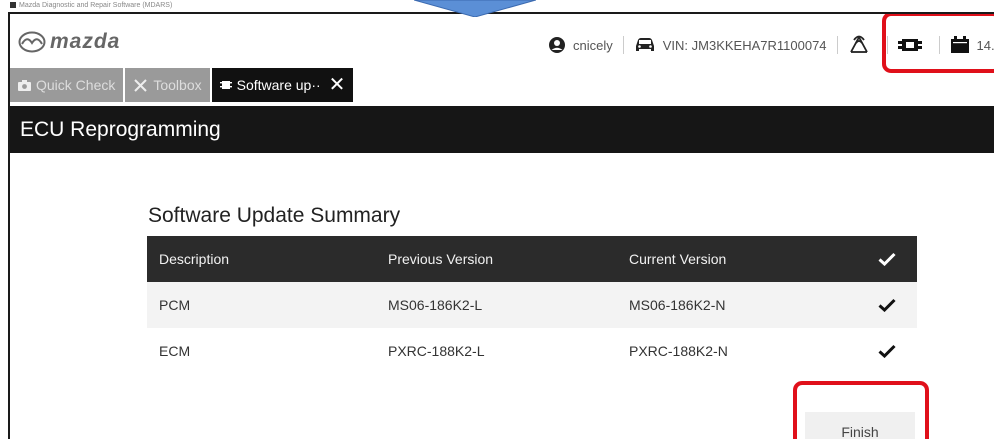 The width and height of the screenshot is (994, 439). What do you see at coordinates (557, 45) in the screenshot?
I see `user-icon` at bounding box center [557, 45].